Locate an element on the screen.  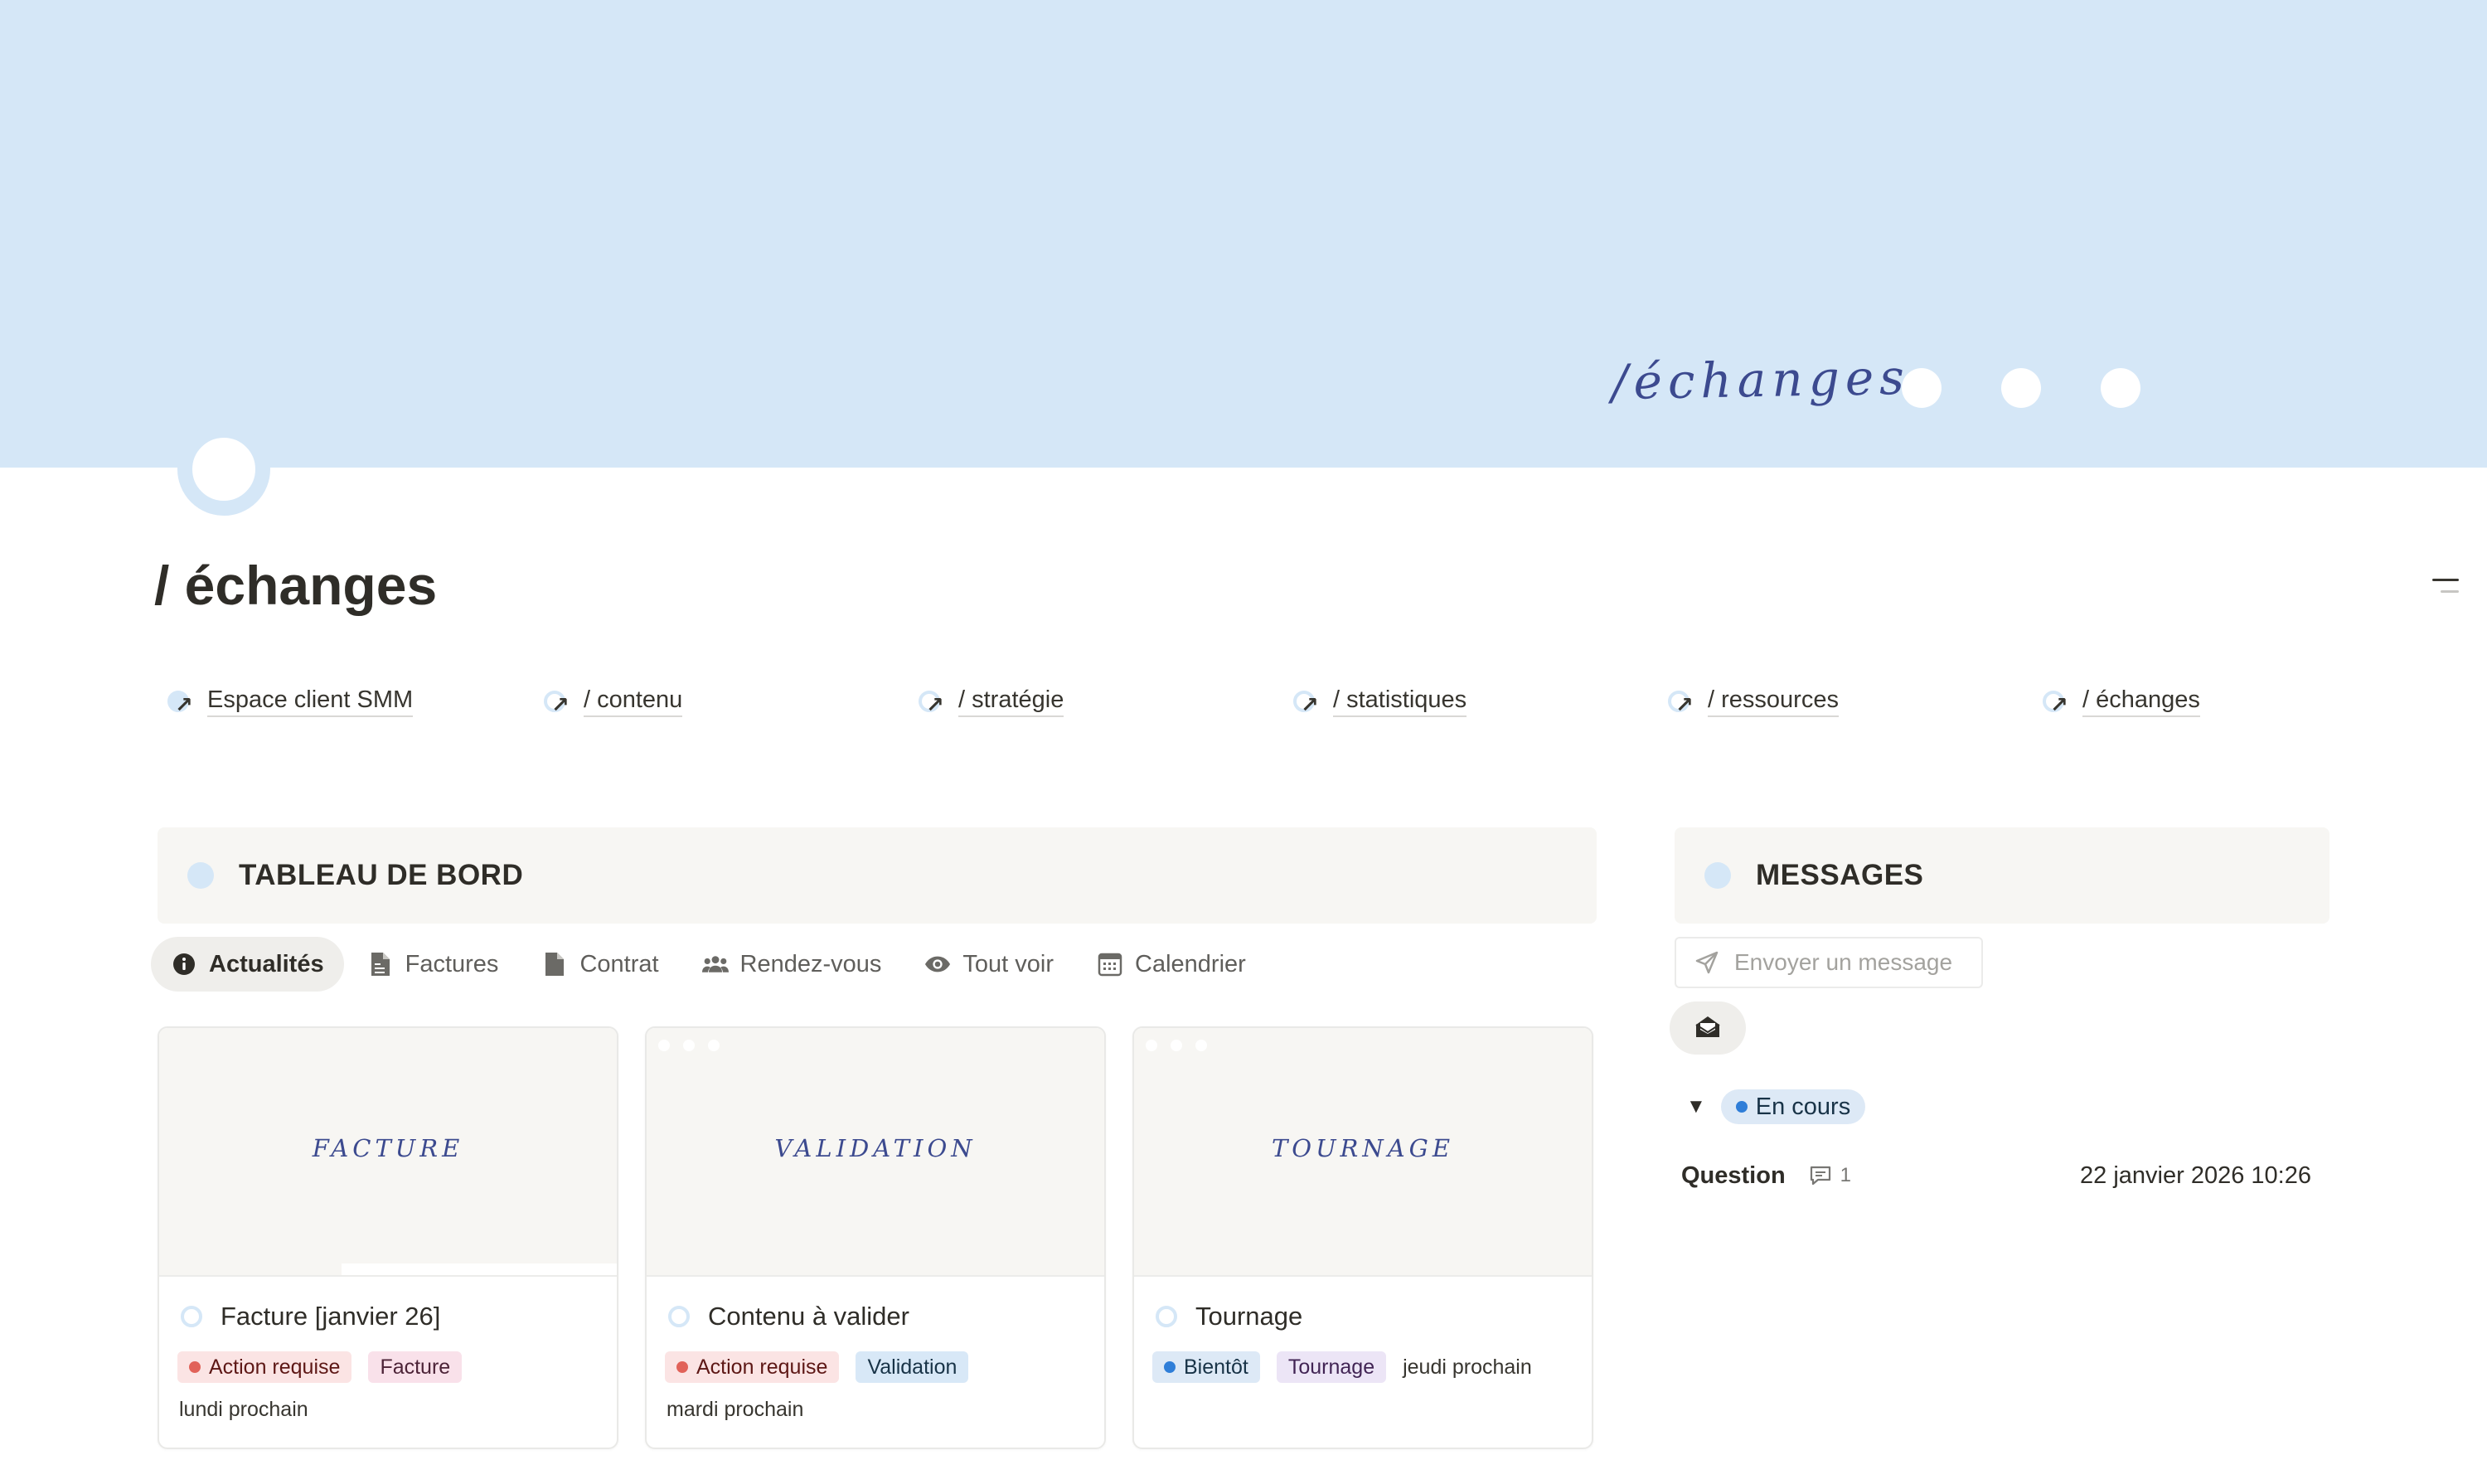
tab-actualites: Actualités is located at coordinates (247, 965).